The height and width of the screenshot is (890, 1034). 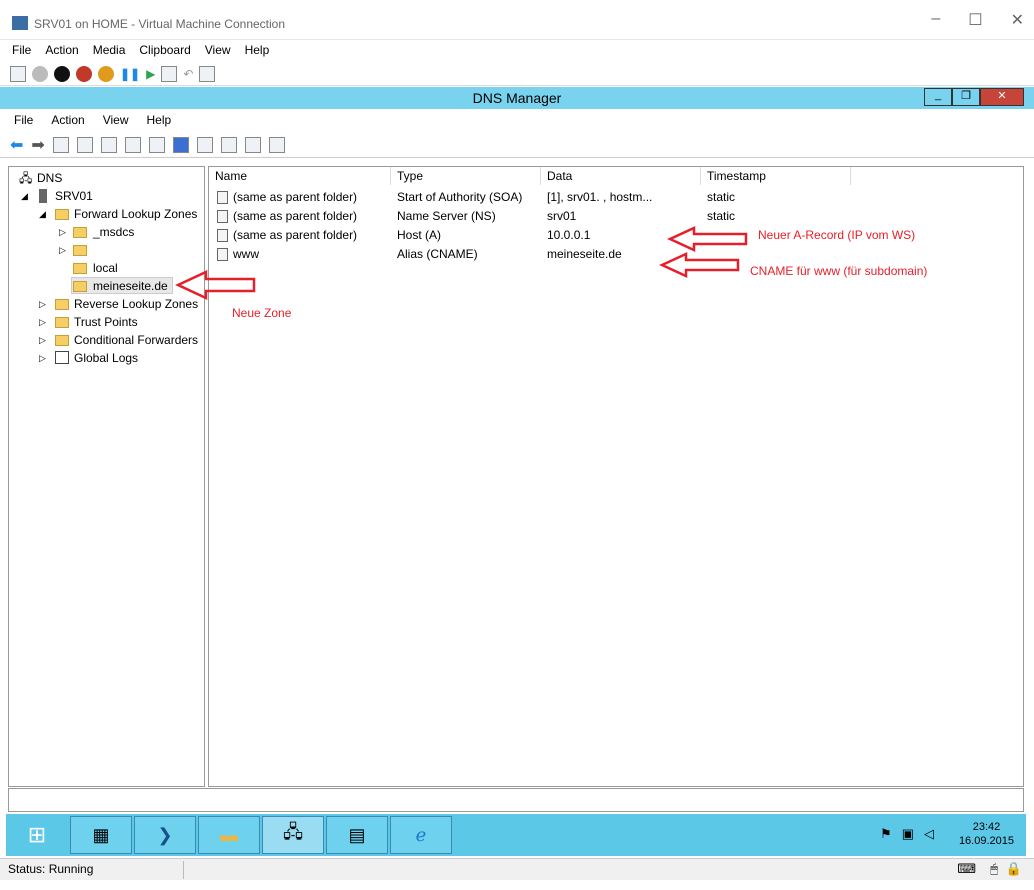 What do you see at coordinates (37, 145) in the screenshot?
I see `forward-arrow-icon: ➡` at bounding box center [37, 145].